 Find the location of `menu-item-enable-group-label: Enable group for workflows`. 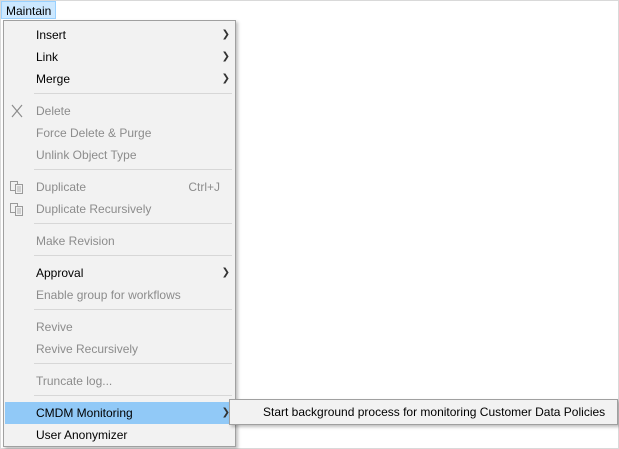

menu-item-enable-group-label: Enable group for workflows is located at coordinates (108, 295).